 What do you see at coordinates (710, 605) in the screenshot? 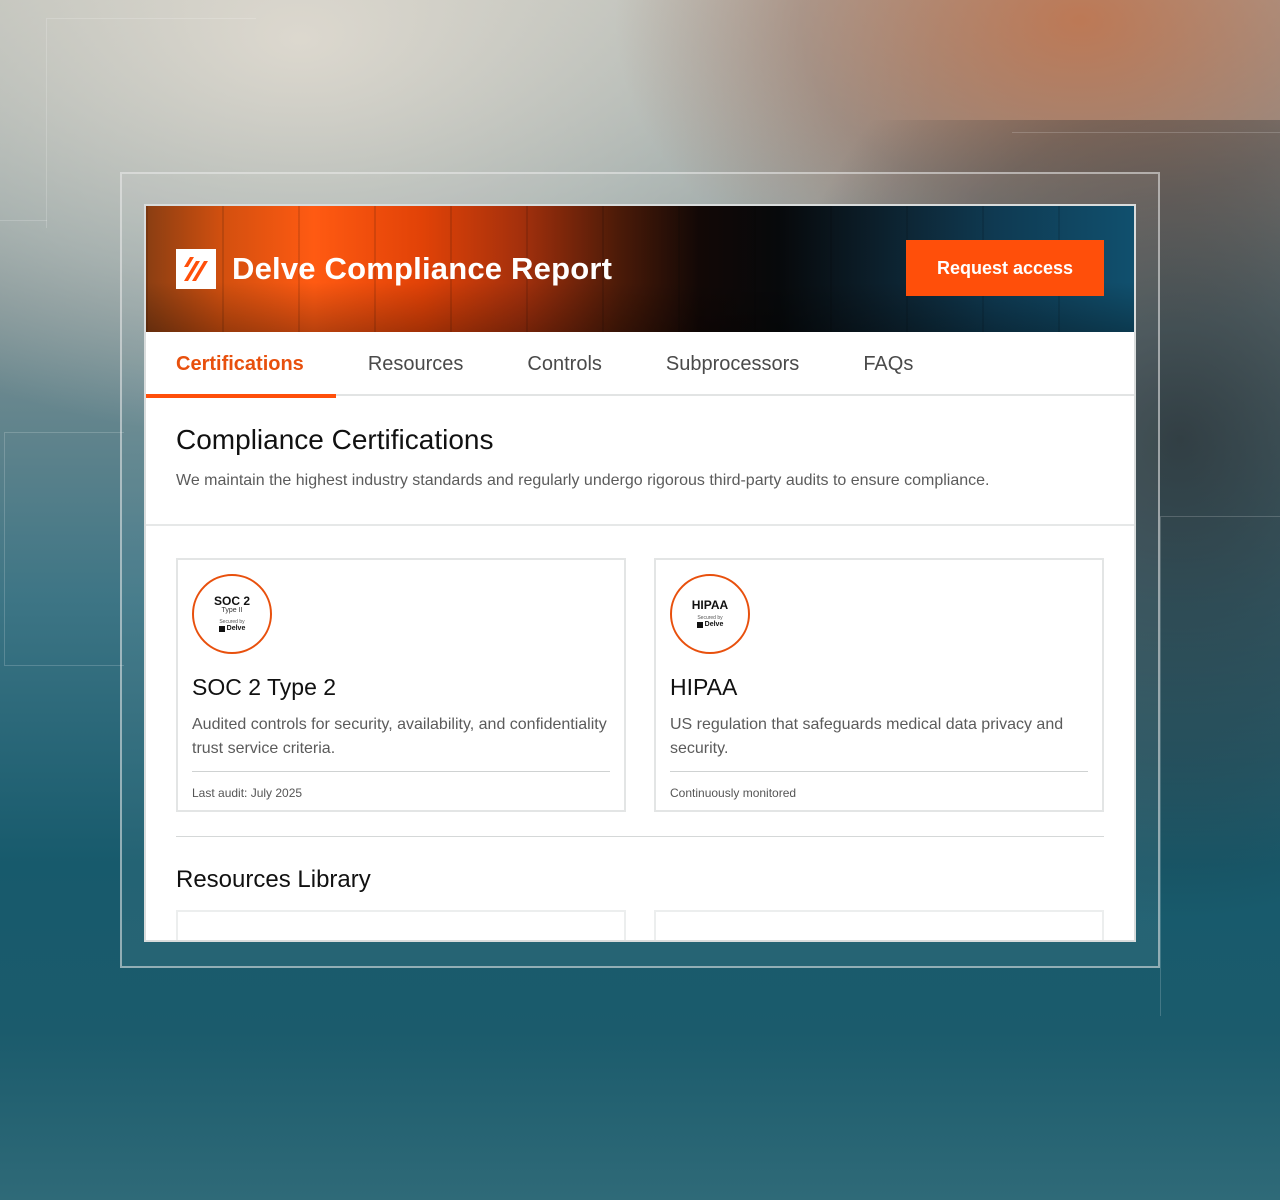
I see `badge-main-text: HIPAA` at bounding box center [710, 605].